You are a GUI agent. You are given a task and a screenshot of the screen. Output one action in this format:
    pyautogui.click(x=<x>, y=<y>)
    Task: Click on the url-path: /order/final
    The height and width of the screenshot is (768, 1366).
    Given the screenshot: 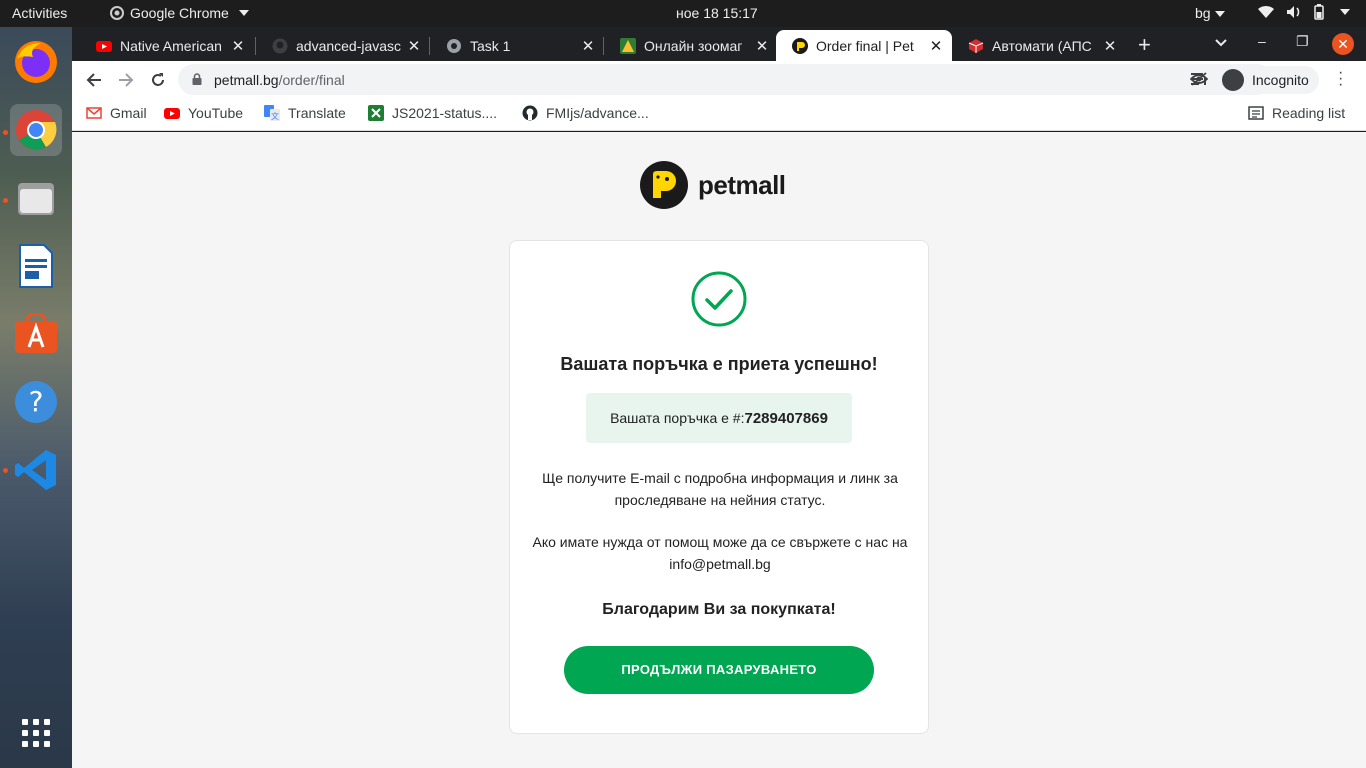 What is the action you would take?
    pyautogui.click(x=311, y=80)
    